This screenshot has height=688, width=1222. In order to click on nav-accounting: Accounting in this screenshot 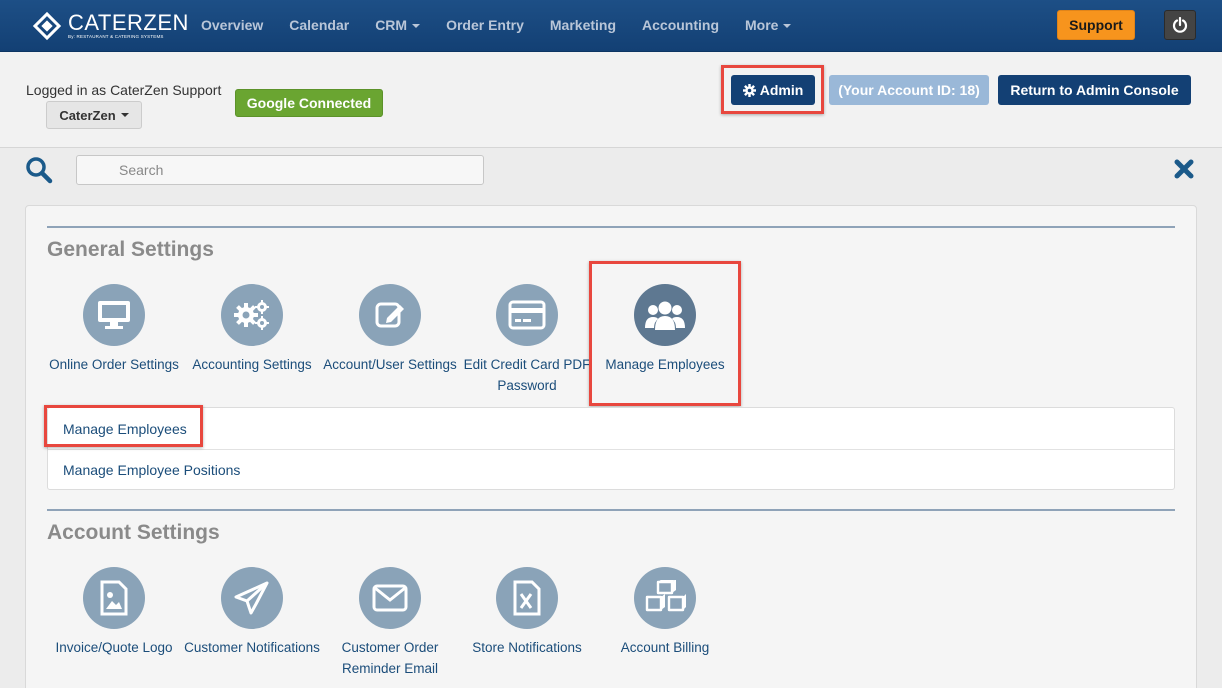, I will do `click(680, 25)`.